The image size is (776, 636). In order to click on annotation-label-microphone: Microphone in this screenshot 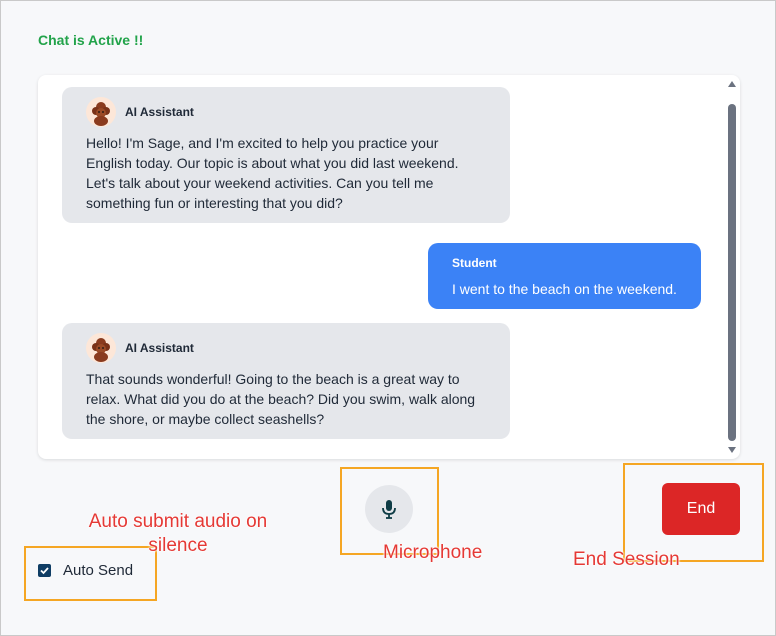, I will do `click(433, 552)`.